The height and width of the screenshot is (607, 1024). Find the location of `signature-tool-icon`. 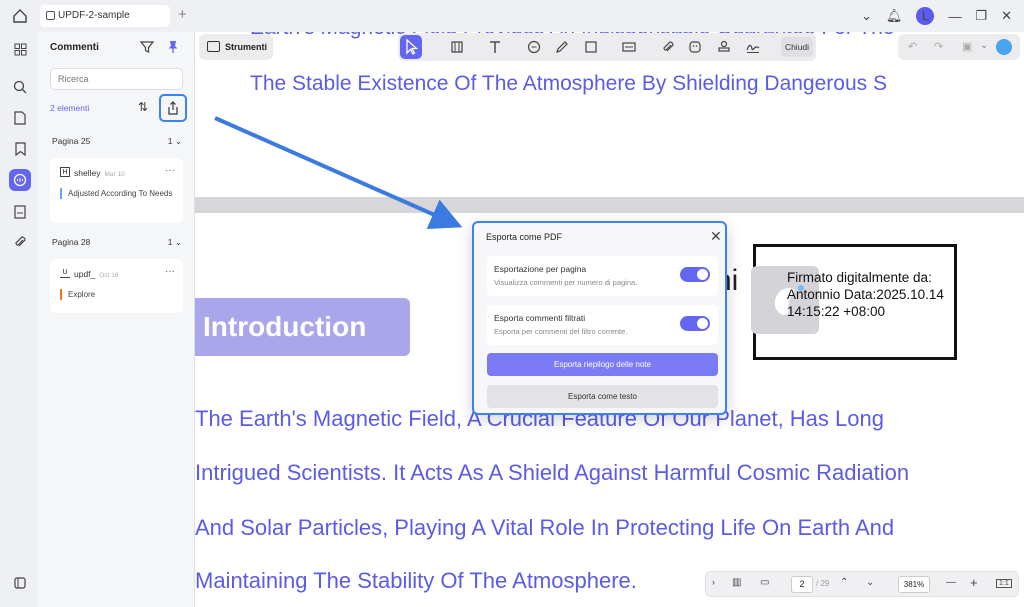

signature-tool-icon is located at coordinates (753, 47).